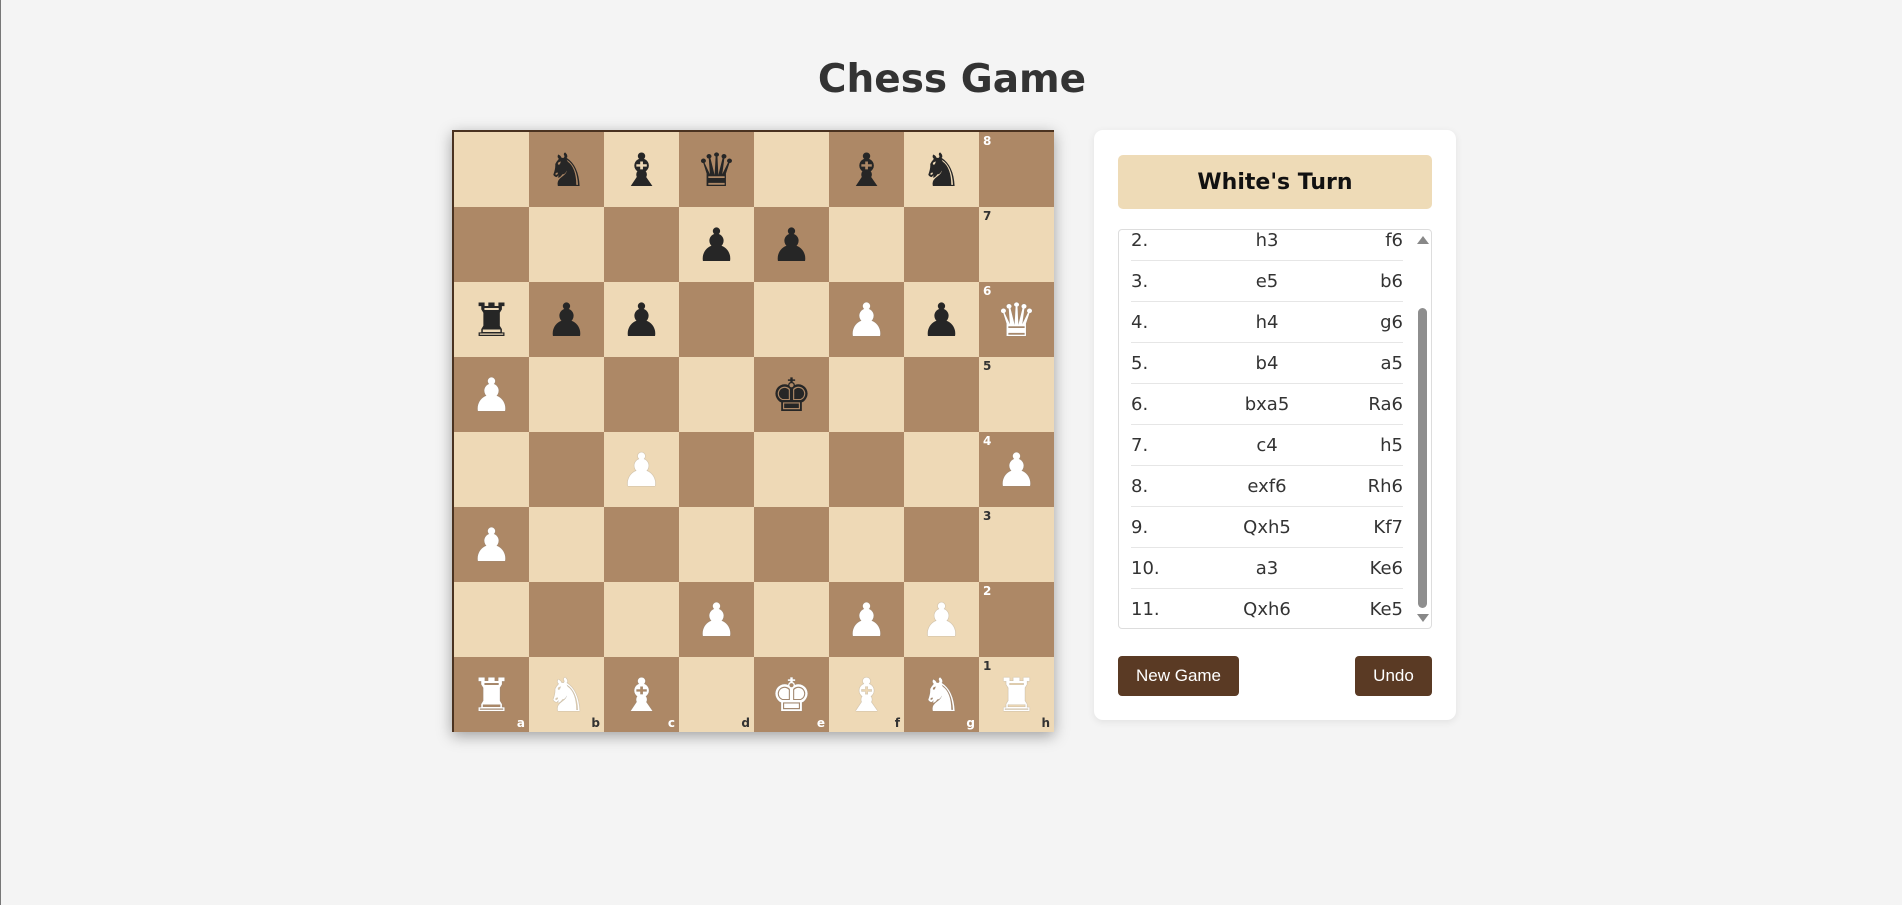 The width and height of the screenshot is (1902, 905). Describe the element at coordinates (566, 469) in the screenshot. I see `square-b4` at that location.